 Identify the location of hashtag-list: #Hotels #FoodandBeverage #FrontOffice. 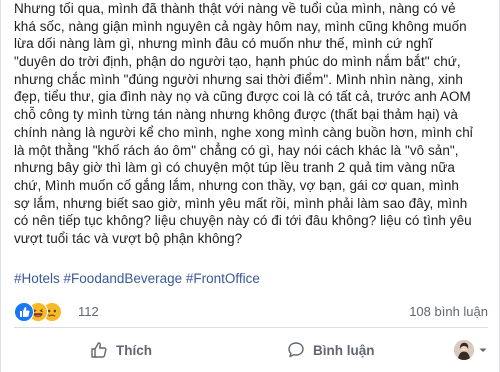
(137, 278).